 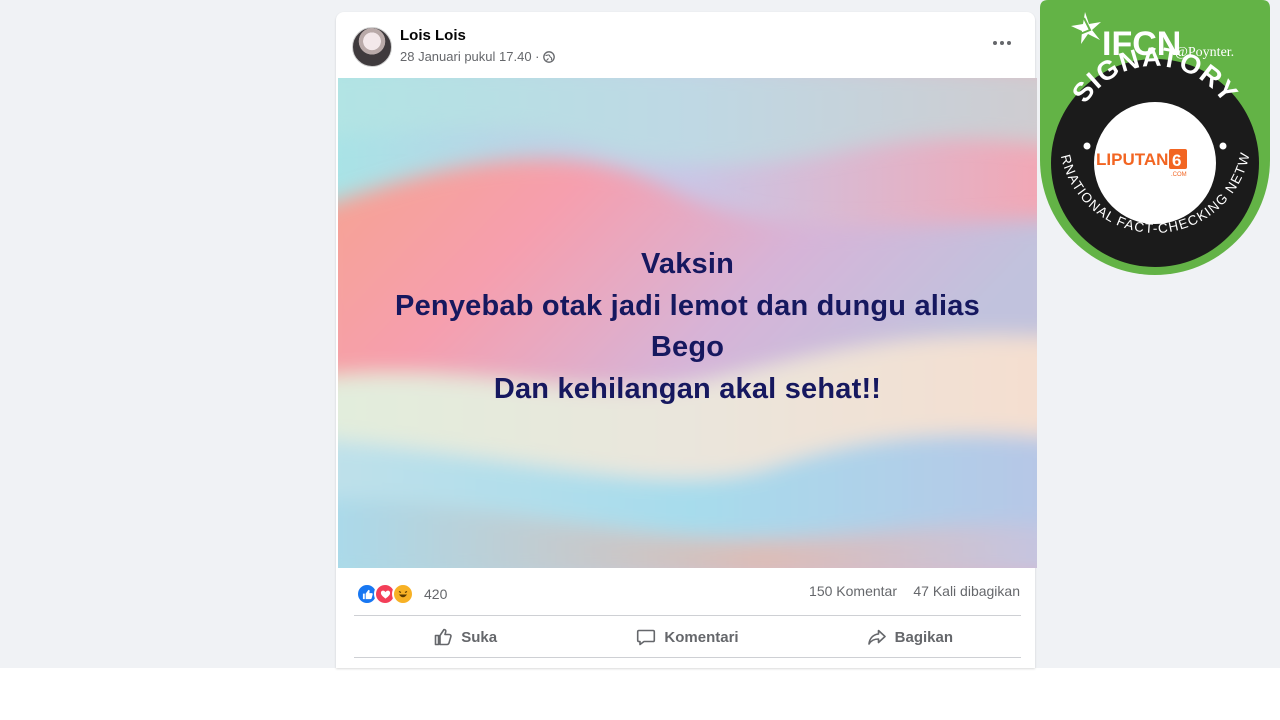 I want to click on comment-label: Komentari, so click(x=701, y=637).